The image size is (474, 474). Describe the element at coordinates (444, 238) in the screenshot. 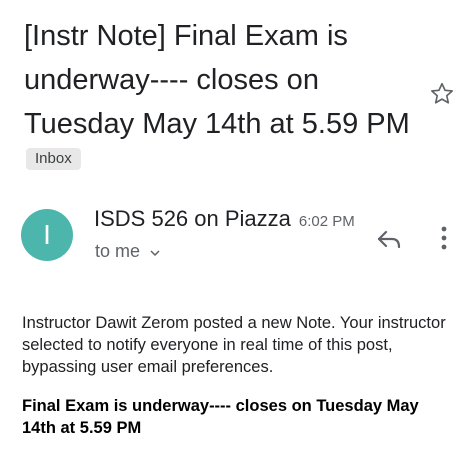

I see `more-vertical-icon` at that location.